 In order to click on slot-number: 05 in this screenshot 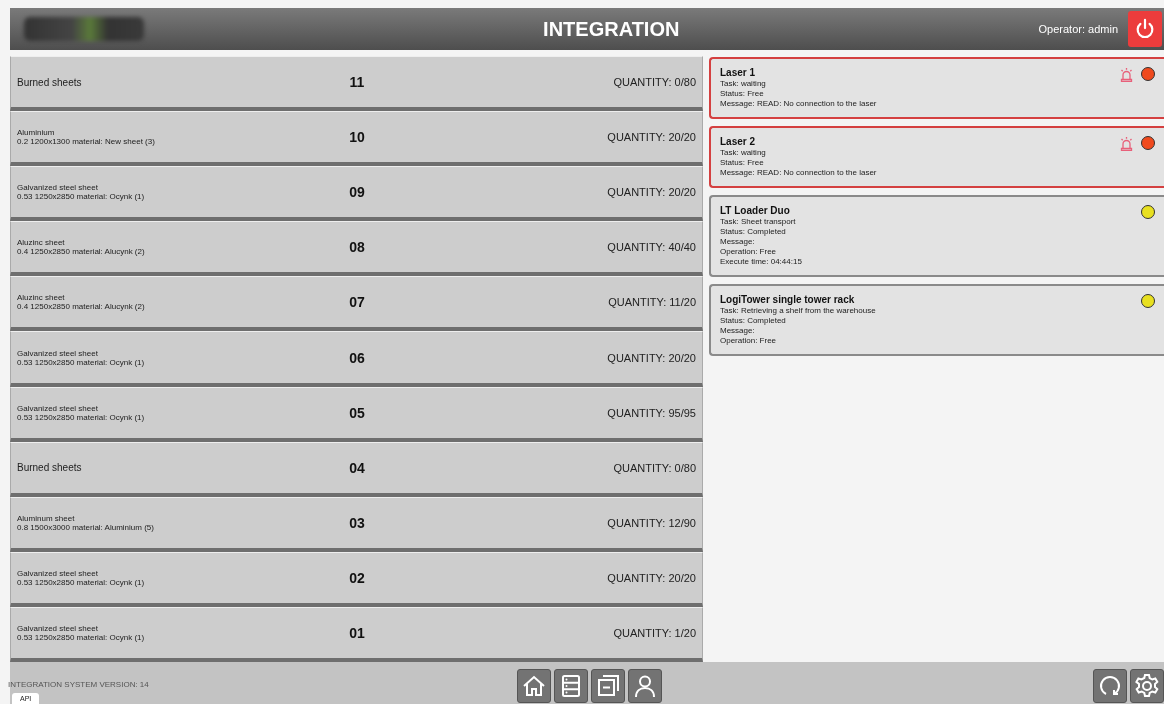, I will do `click(357, 412)`.